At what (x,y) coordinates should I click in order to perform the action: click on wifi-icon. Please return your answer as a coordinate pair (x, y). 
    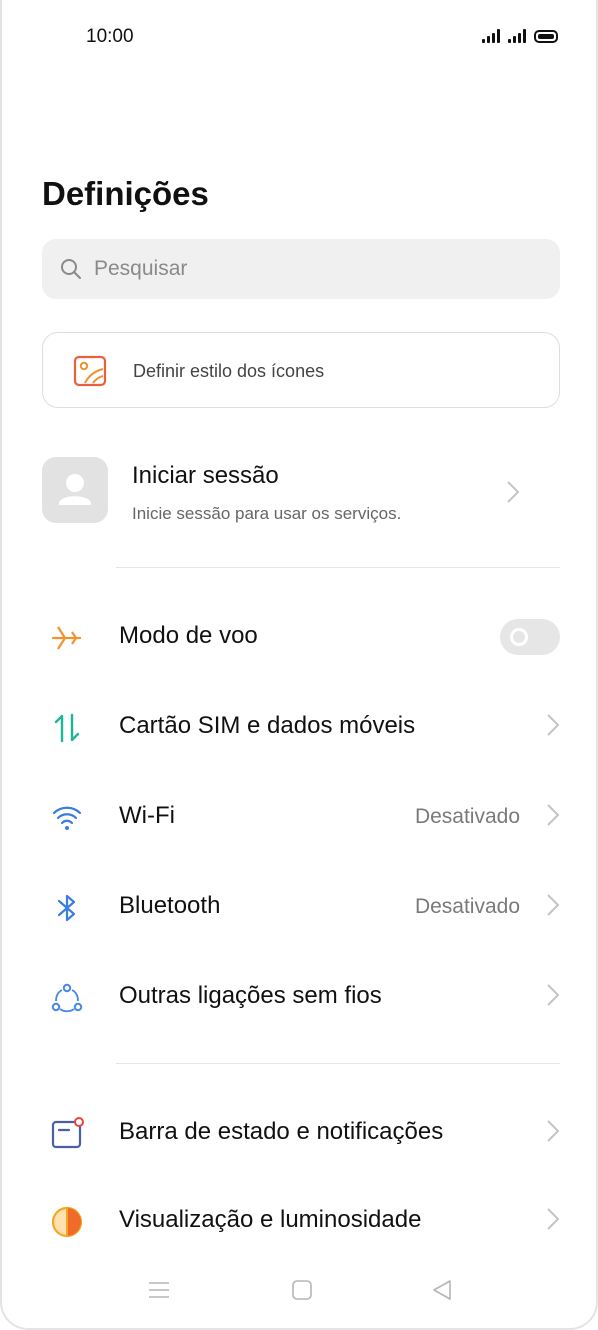
    Looking at the image, I should click on (67, 818).